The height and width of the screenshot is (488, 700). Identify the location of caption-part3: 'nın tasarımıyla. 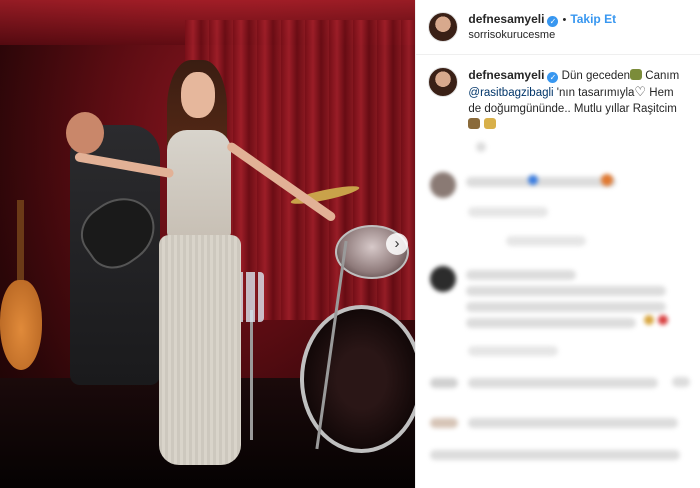
(594, 93).